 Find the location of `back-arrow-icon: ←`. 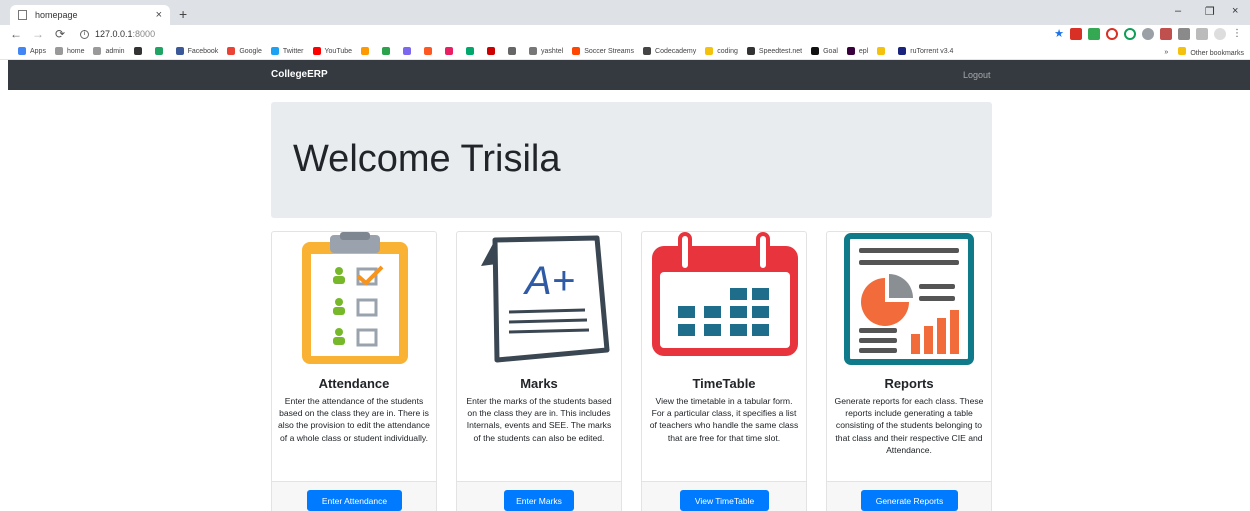

back-arrow-icon: ← is located at coordinates (16, 34).